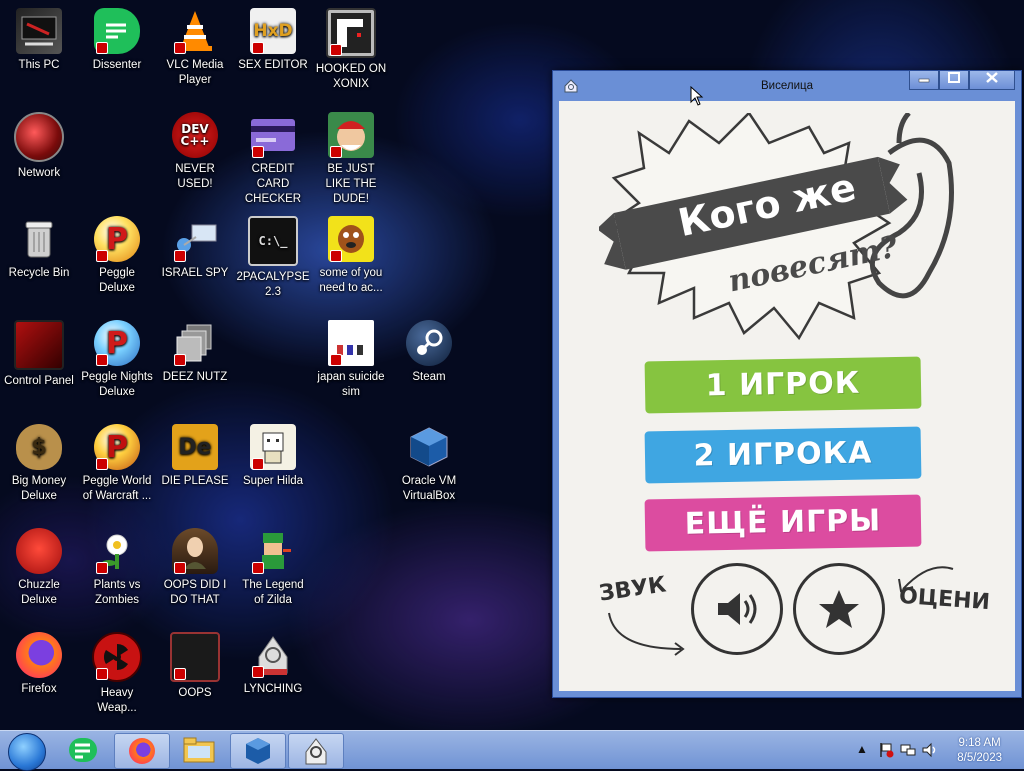 This screenshot has width=1024, height=771. Describe the element at coordinates (646, 634) in the screenshot. I see `arrow-to-sound-icon` at that location.